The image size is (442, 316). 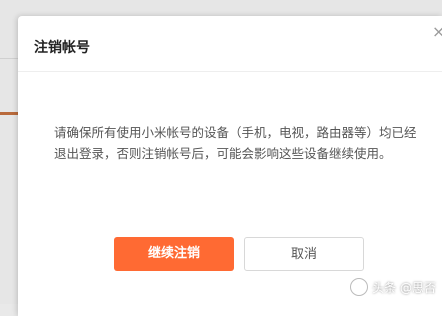 I want to click on close-icon: ×, so click(x=437, y=32).